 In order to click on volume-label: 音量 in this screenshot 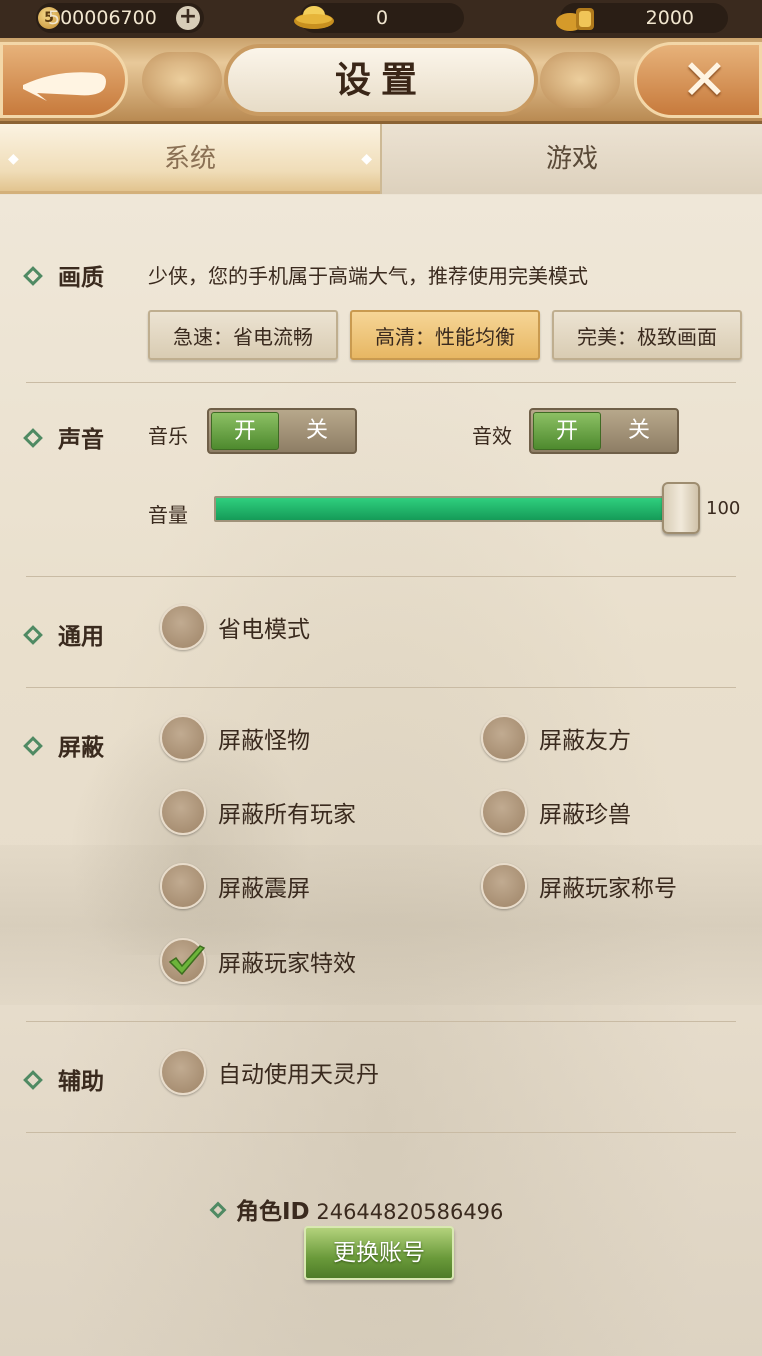, I will do `click(168, 515)`.